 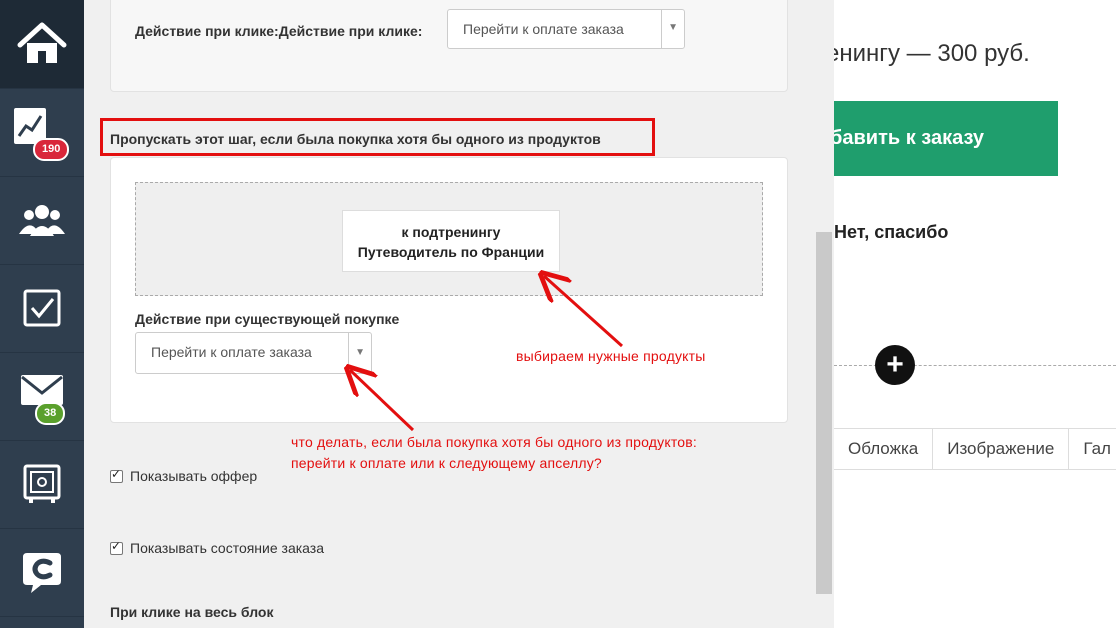 I want to click on click-action-value: Перейти к оплате заказа, so click(x=543, y=29).